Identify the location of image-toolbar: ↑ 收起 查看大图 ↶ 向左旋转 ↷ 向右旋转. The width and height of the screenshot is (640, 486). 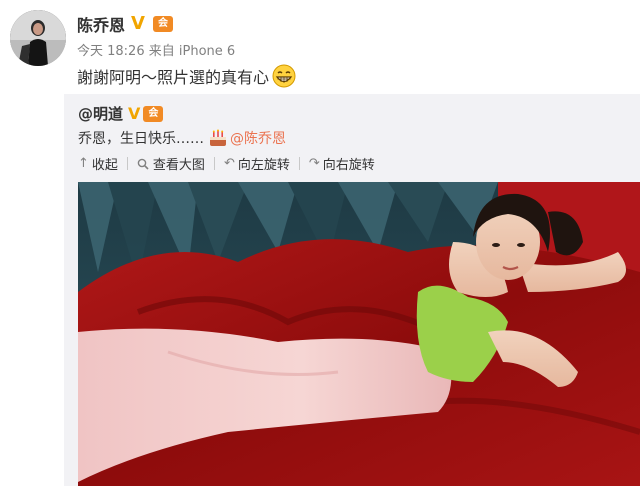
(226, 163).